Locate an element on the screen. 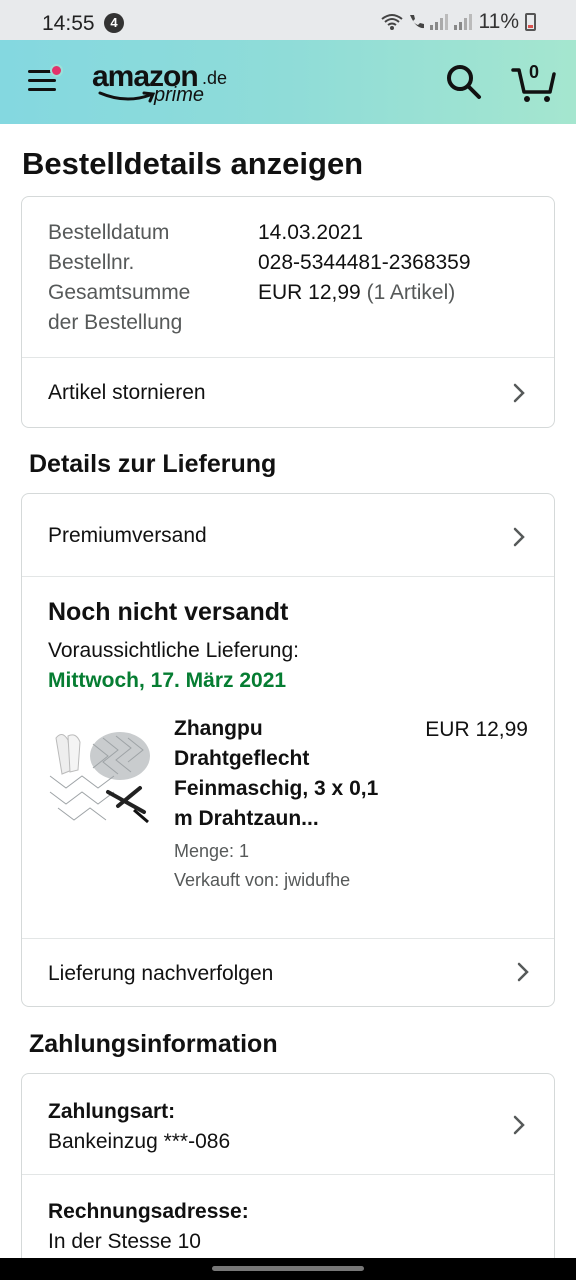 This screenshot has width=576, height=1280. order-date-label: Bestelldatum is located at coordinates (109, 232).